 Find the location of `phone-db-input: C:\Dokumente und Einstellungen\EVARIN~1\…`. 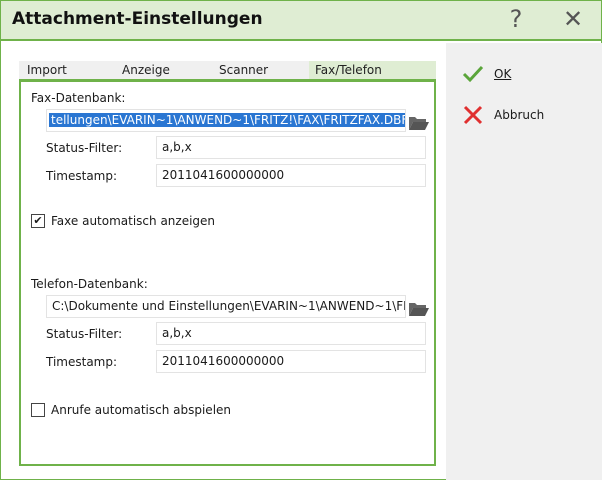

phone-db-input: C:\Dokumente und Einstellungen\EVARIN~1\… is located at coordinates (226, 306).